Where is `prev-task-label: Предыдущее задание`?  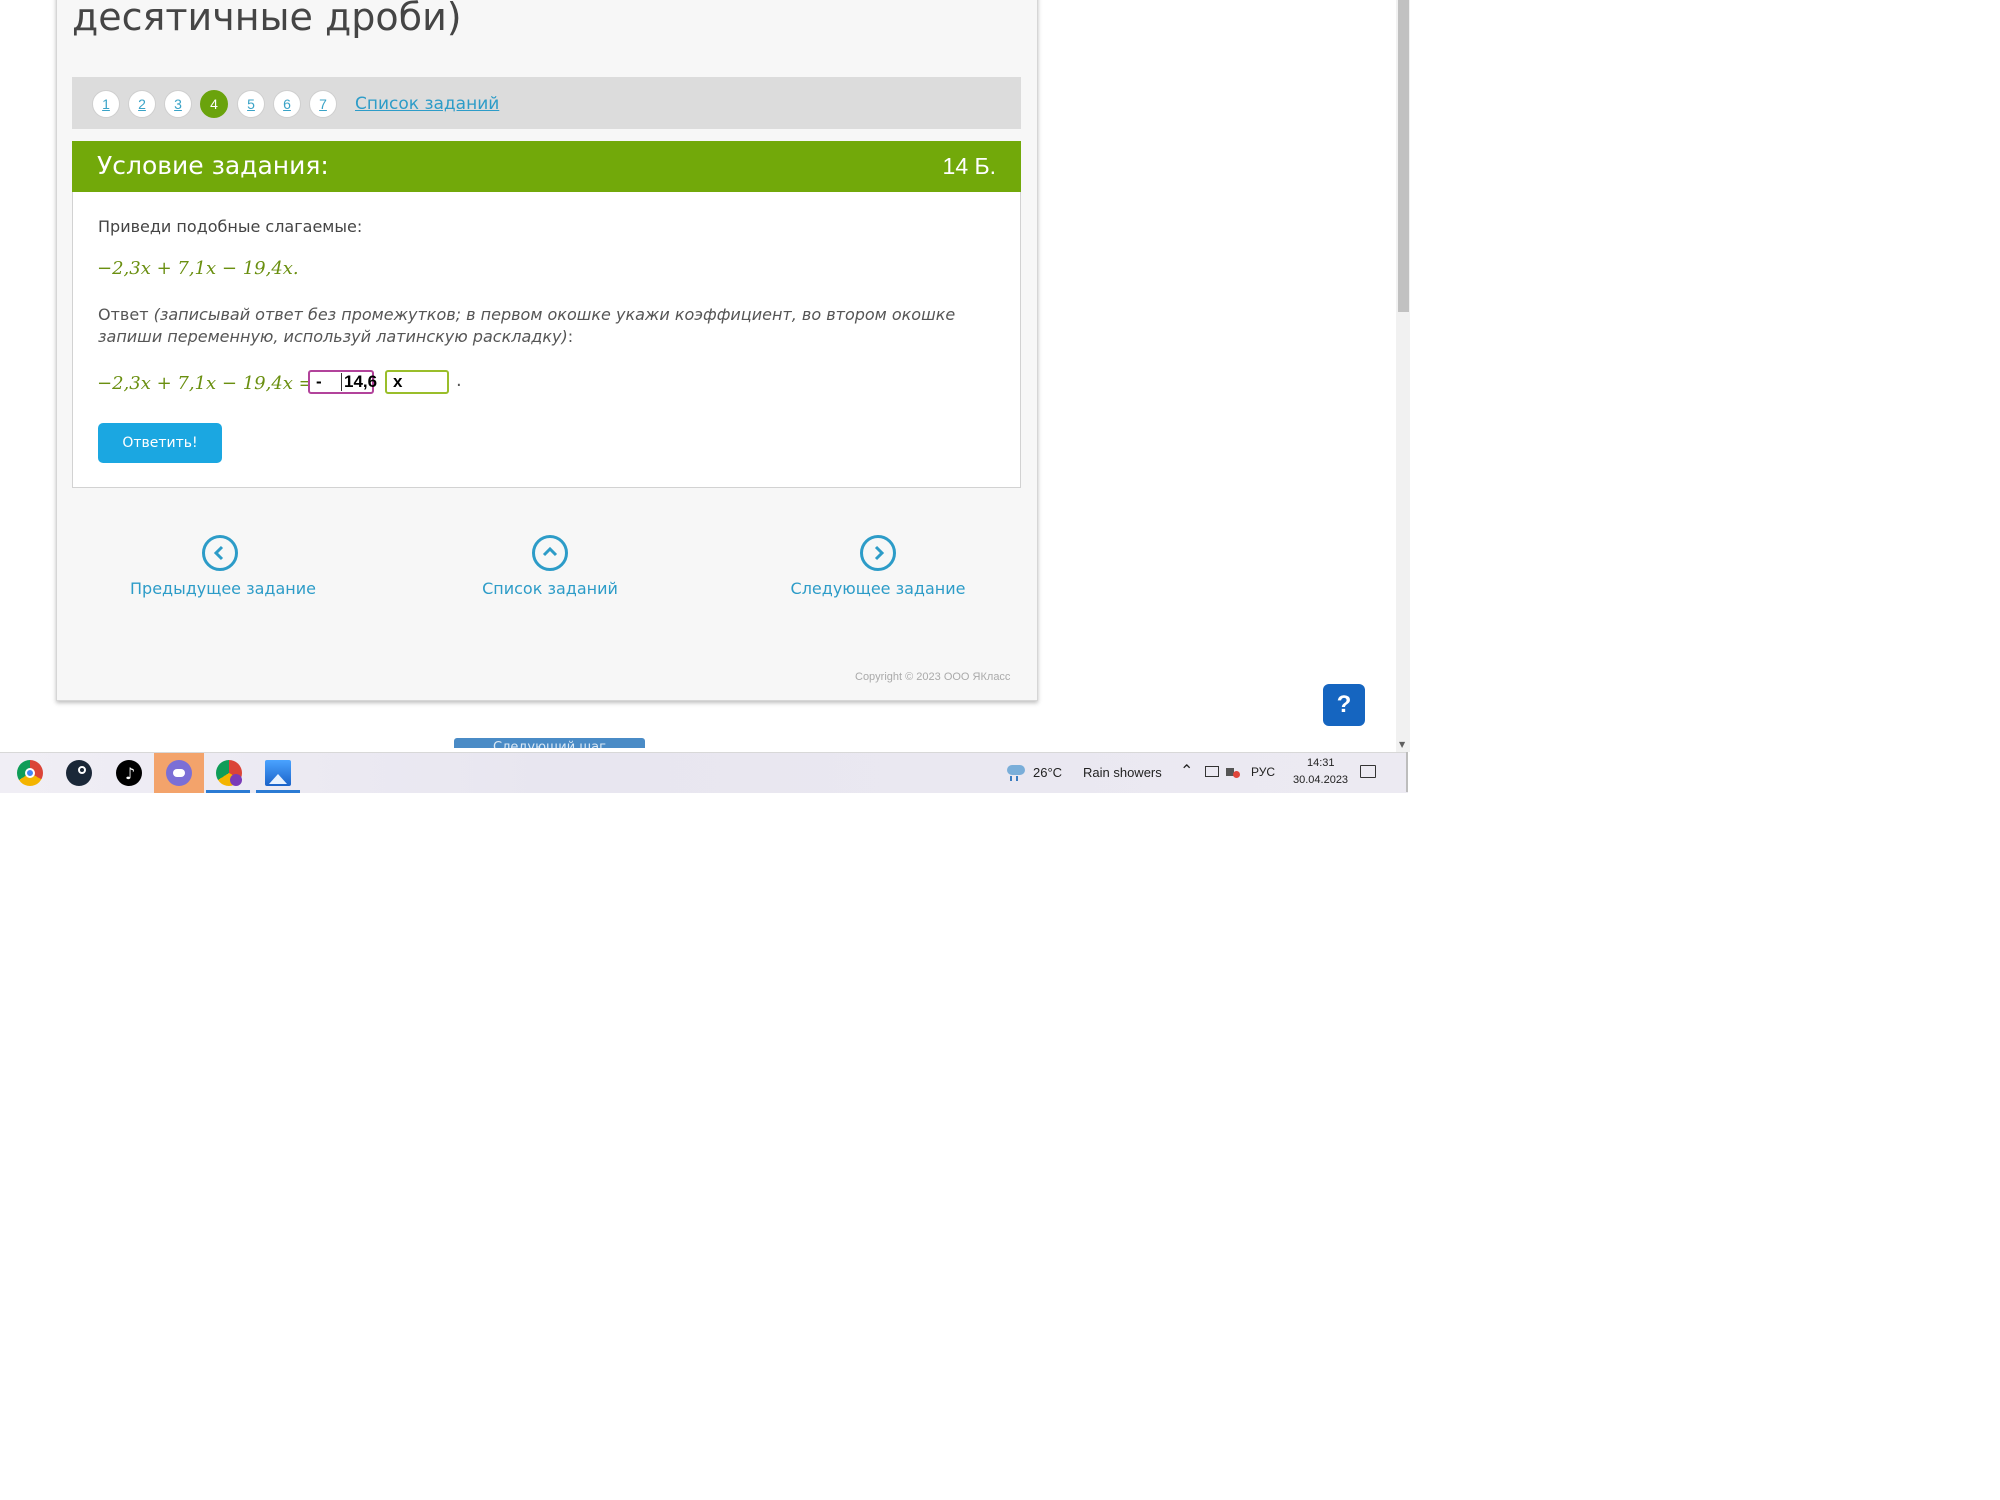
prev-task-label: Предыдущее задание is located at coordinates (223, 588).